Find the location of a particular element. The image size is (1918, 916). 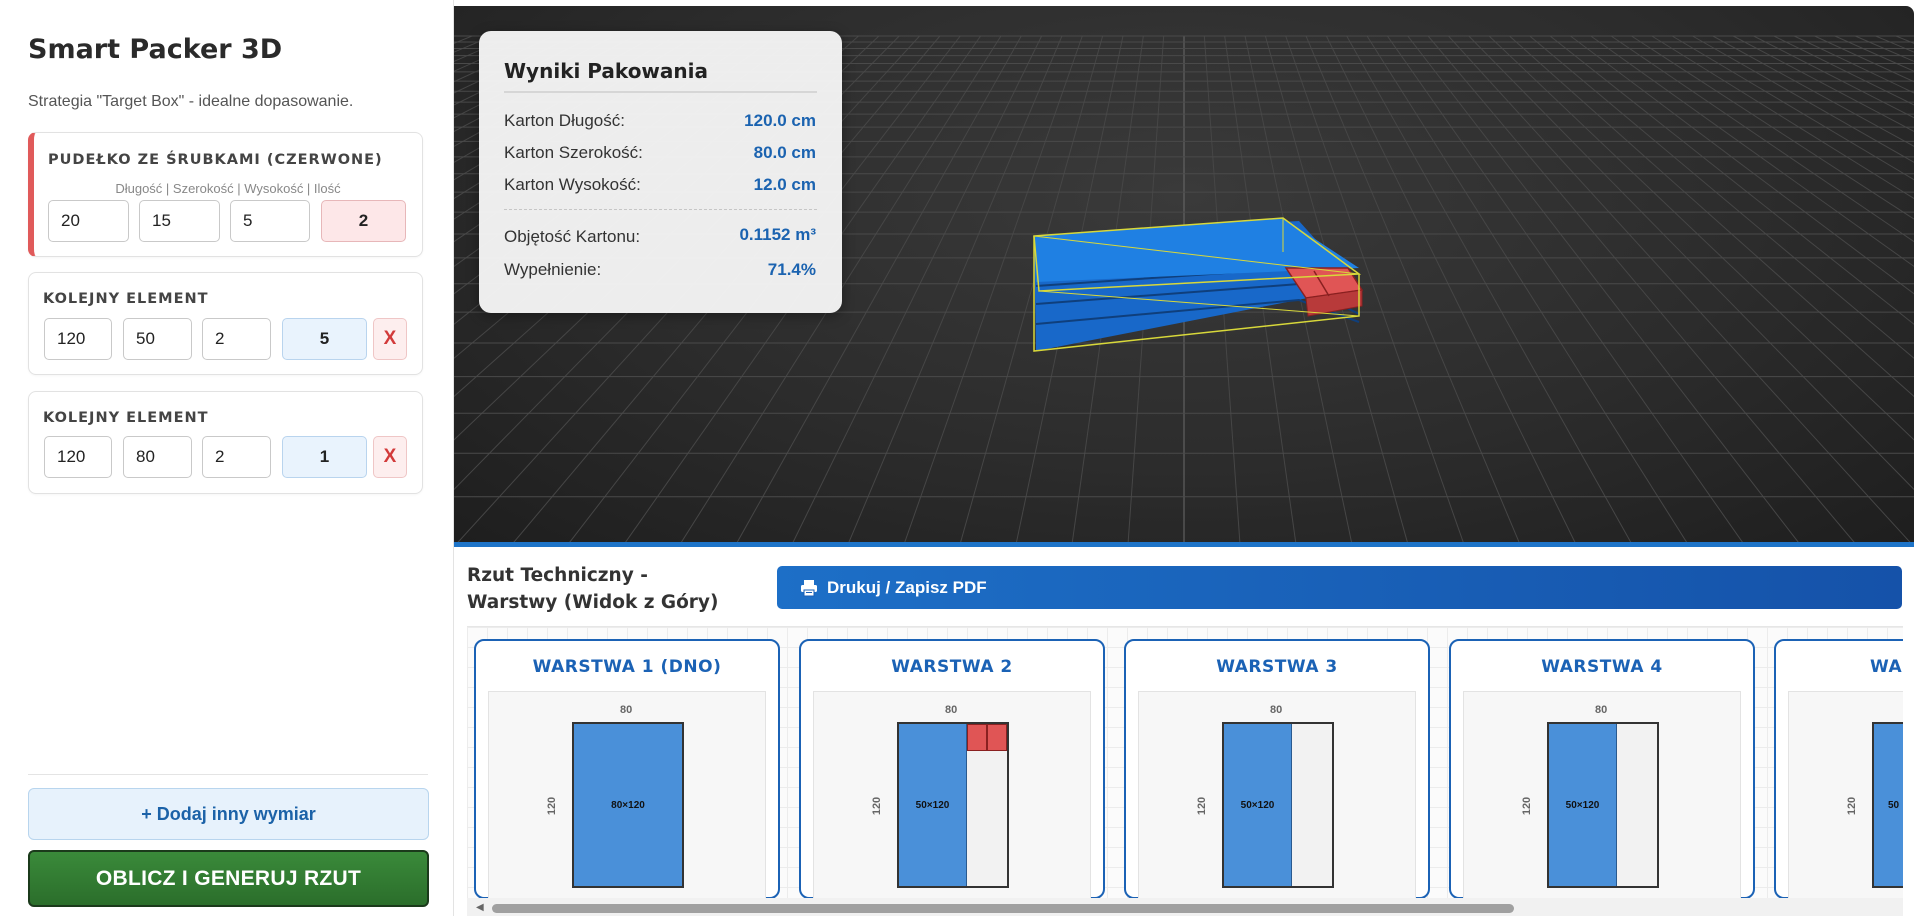

result-value-volume: 0.1152 m³ is located at coordinates (777, 234).